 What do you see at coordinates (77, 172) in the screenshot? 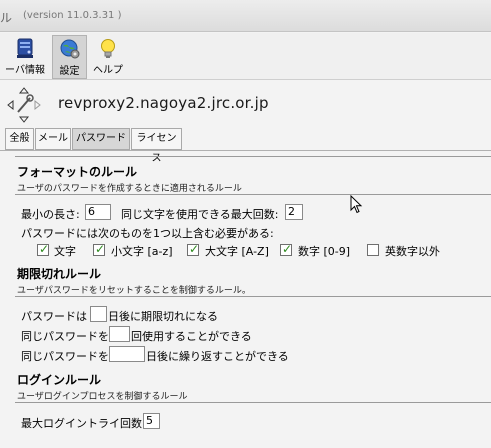
I see `format-rules-title: フォーマットのルール` at bounding box center [77, 172].